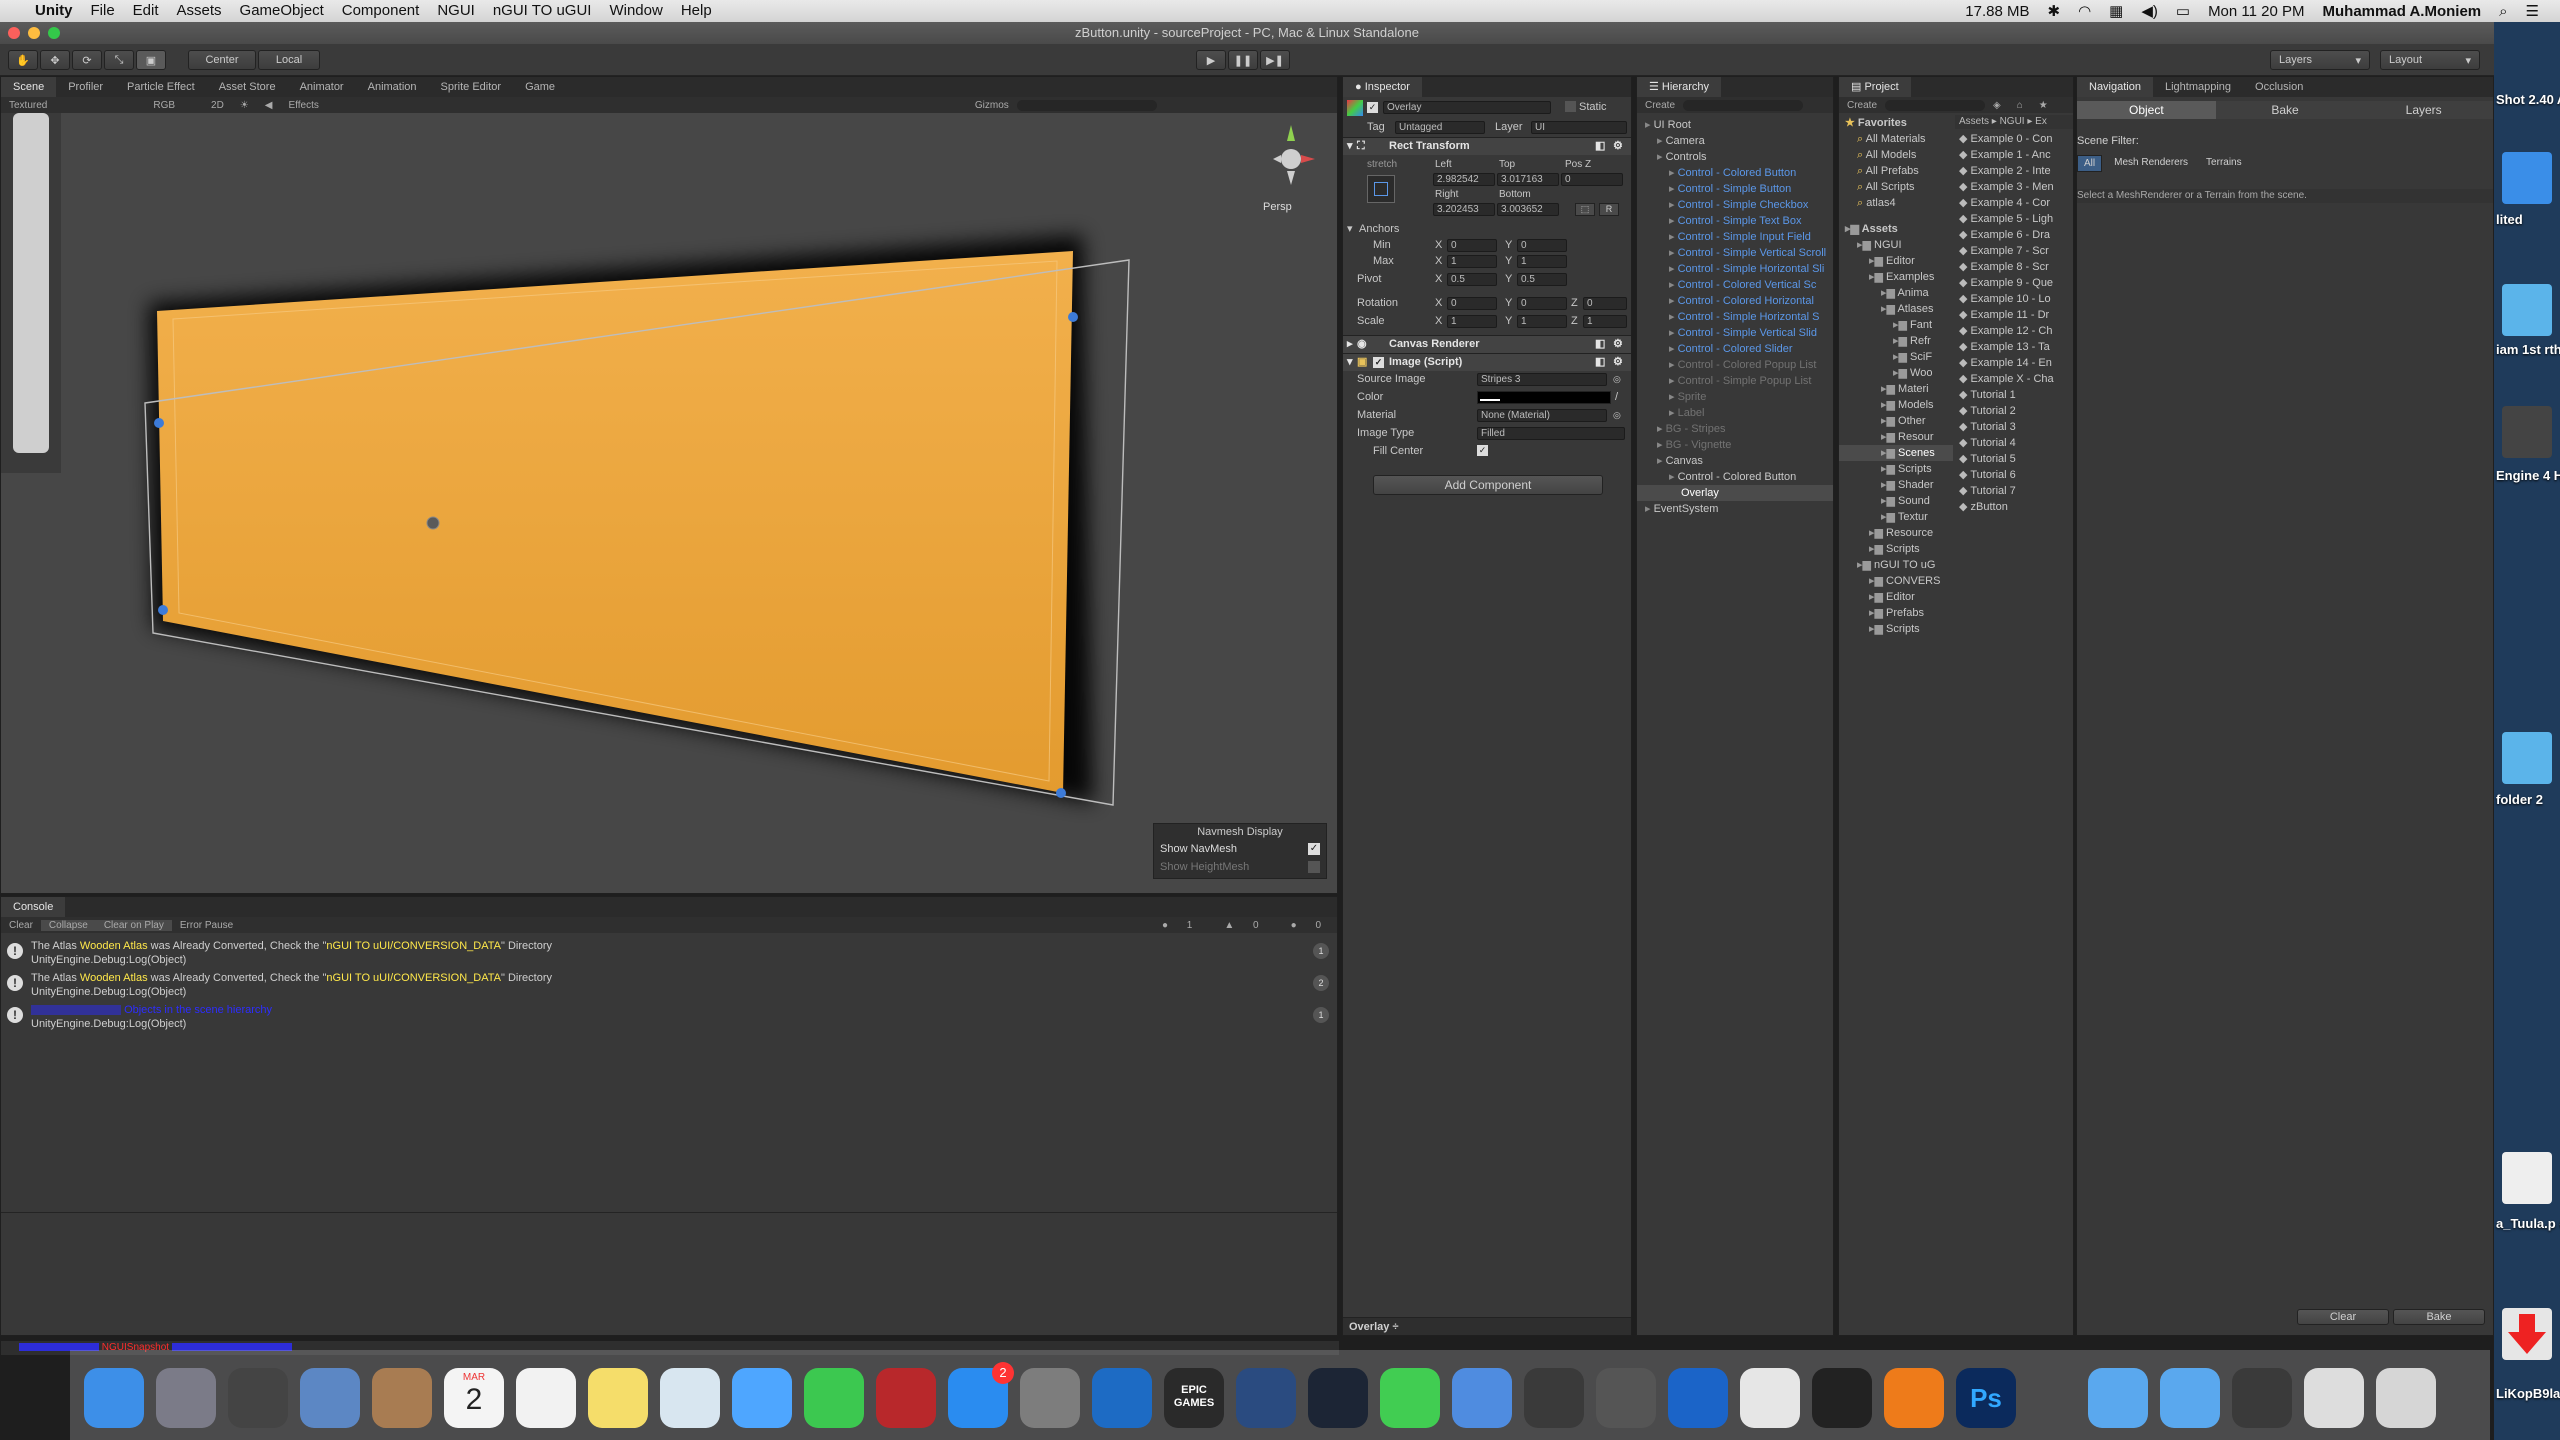  Describe the element at coordinates (2014, 491) in the screenshot. I see `scene-file-item: ◆ Tutorial 7` at that location.